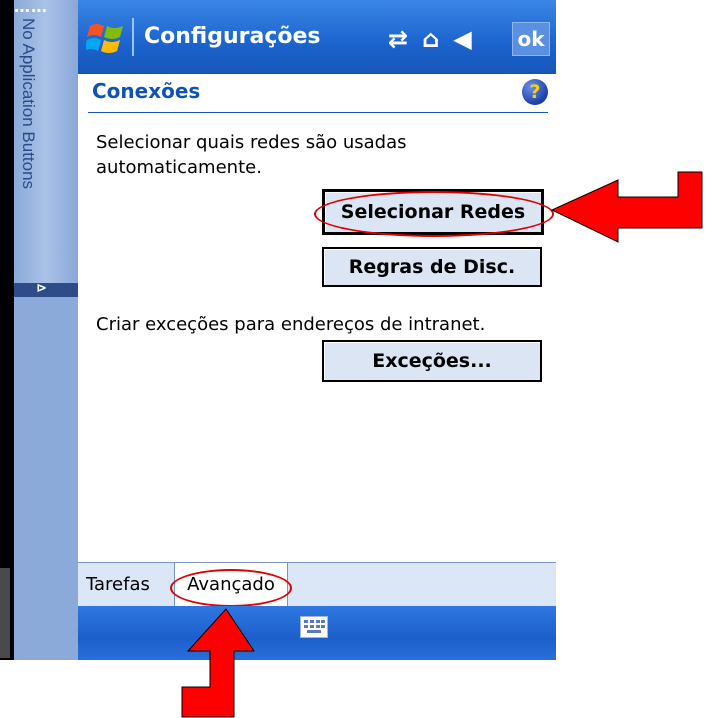 The height and width of the screenshot is (718, 707). I want to click on no-application-buttons-label: No Application Buttons, so click(28, 148).